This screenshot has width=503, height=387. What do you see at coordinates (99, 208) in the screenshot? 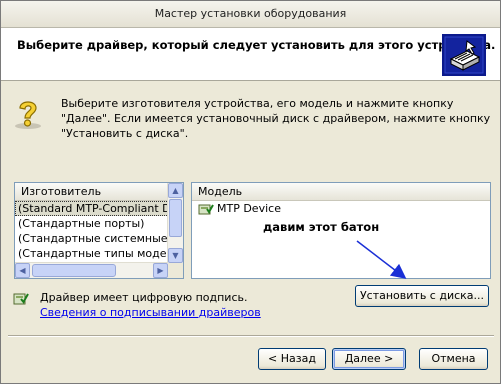
I see `manufacturer-item: (Standard MTP-Compliant Dev` at bounding box center [99, 208].